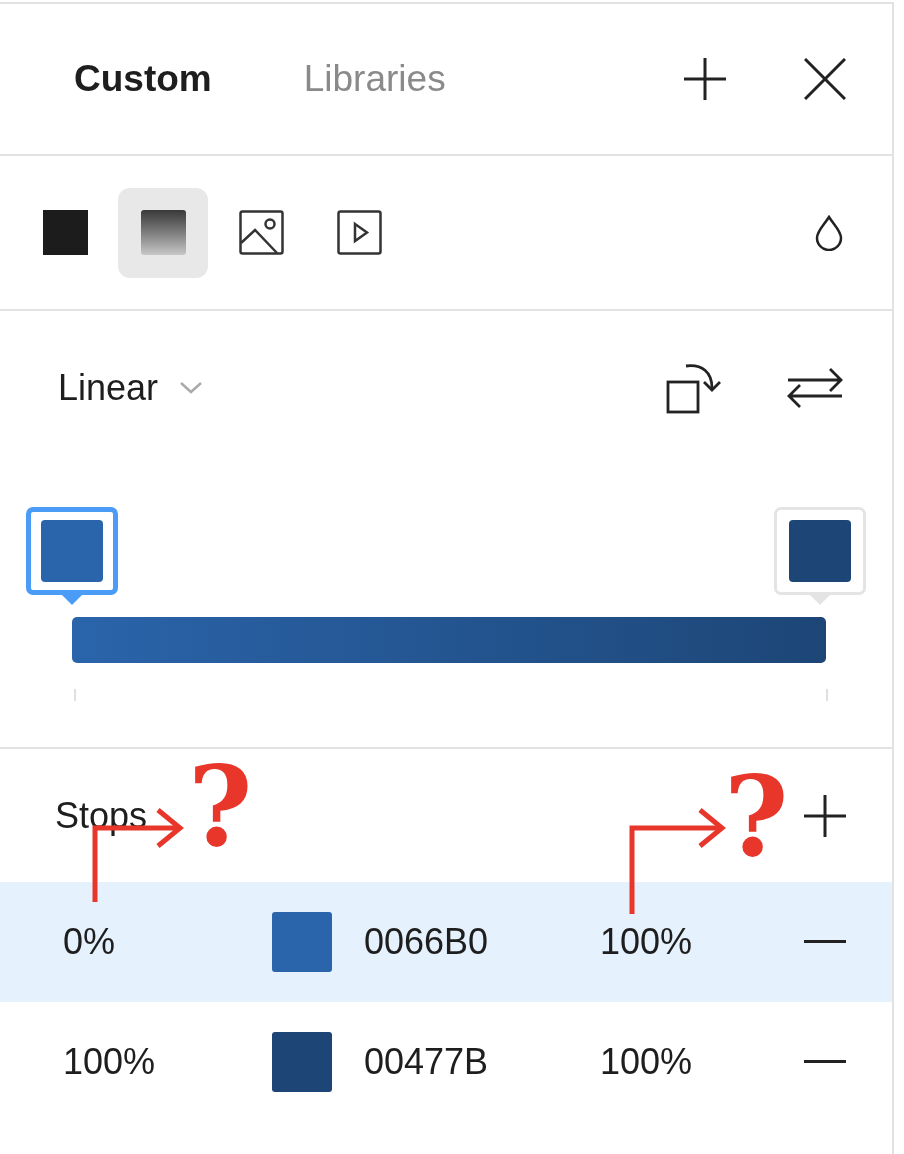 The image size is (904, 1154). What do you see at coordinates (427, 1062) in the screenshot?
I see `hex-value: 00477B` at bounding box center [427, 1062].